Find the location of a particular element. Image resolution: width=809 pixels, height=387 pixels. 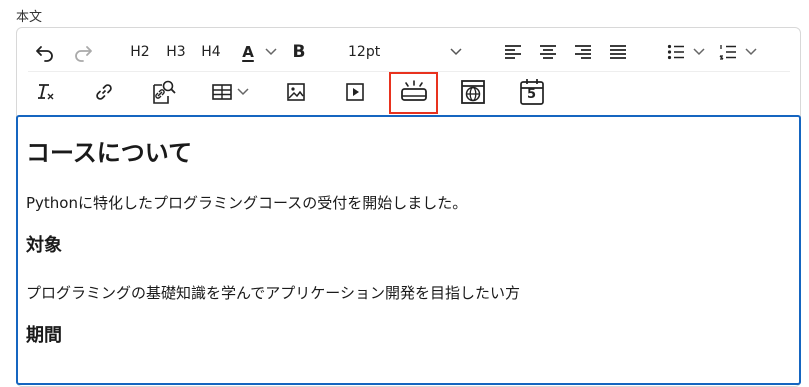

clear-formatting-button is located at coordinates (46, 92).